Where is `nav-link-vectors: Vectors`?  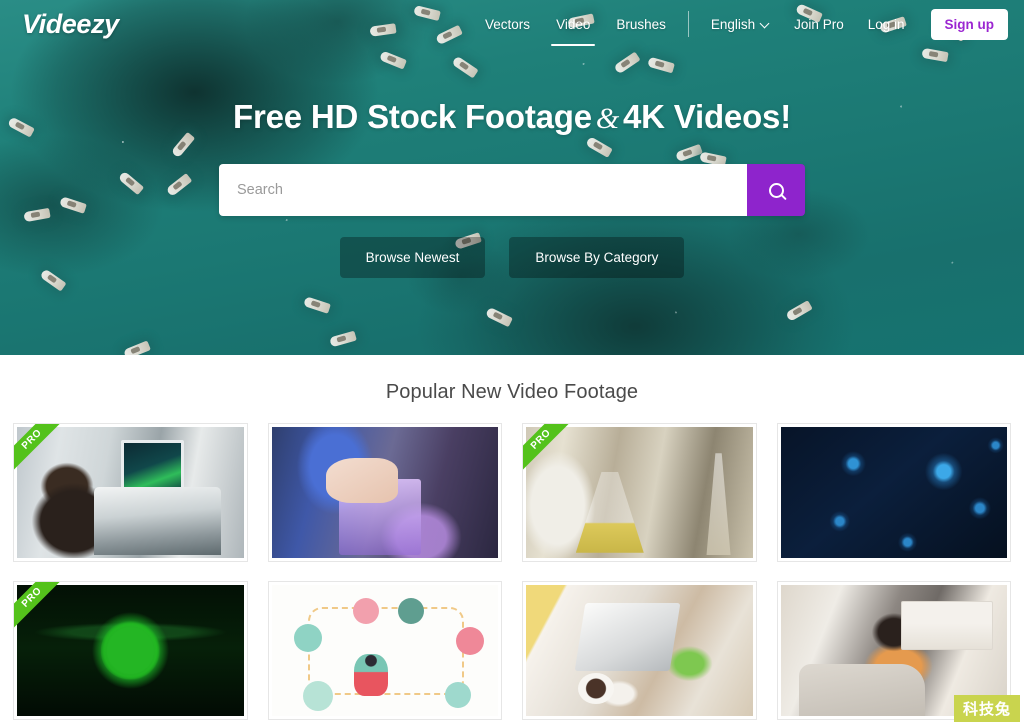
nav-link-vectors: Vectors is located at coordinates (507, 24).